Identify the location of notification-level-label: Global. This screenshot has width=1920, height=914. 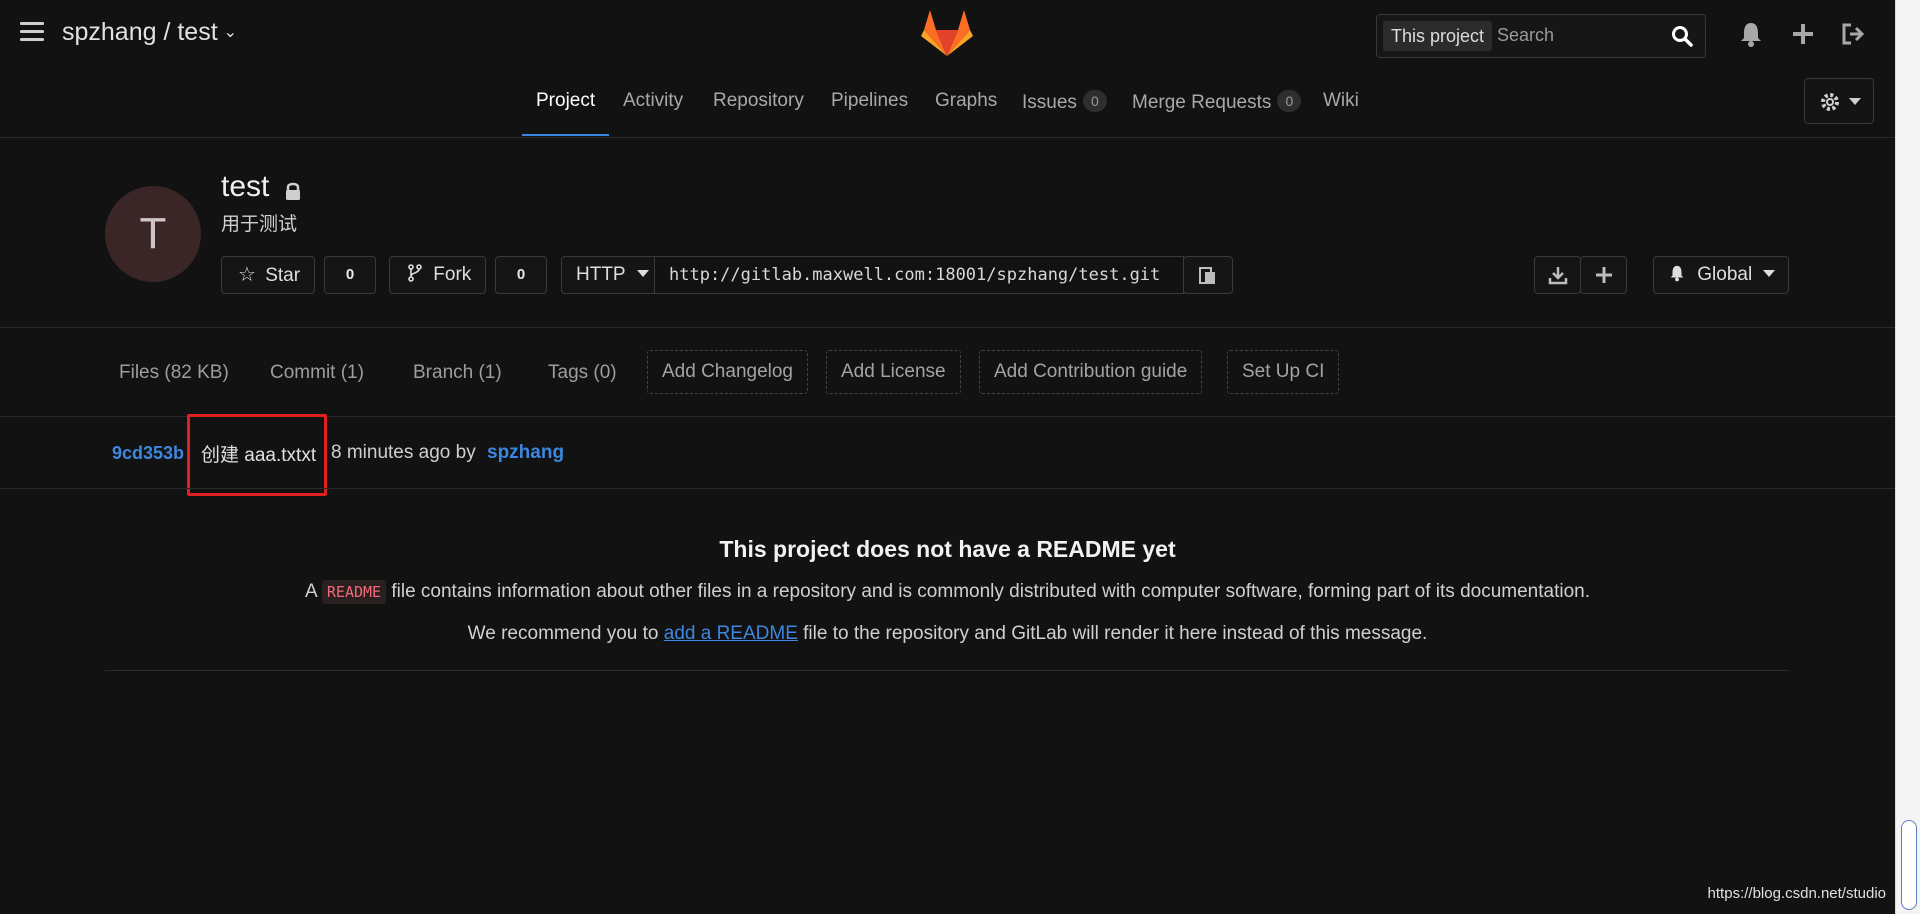
(1725, 274).